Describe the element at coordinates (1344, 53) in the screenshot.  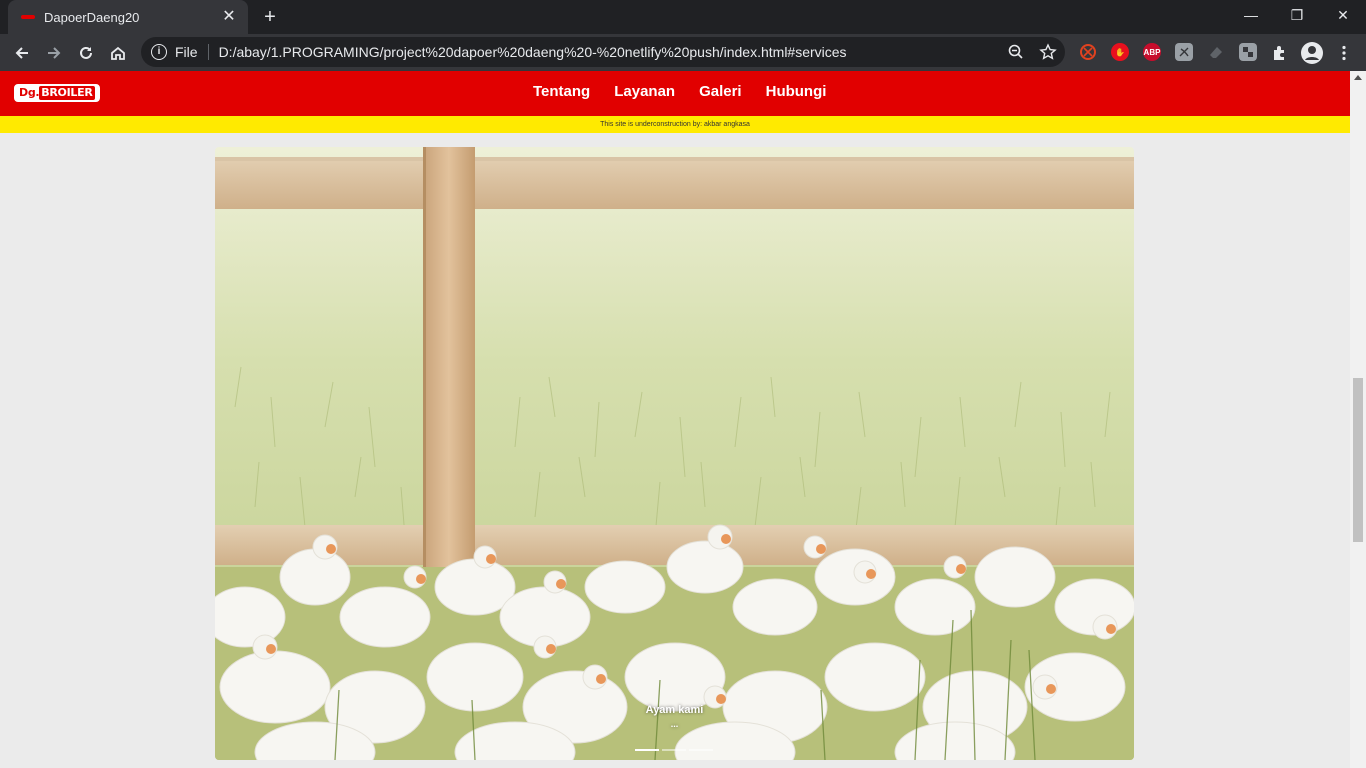
I see `menu-kebab-icon` at that location.